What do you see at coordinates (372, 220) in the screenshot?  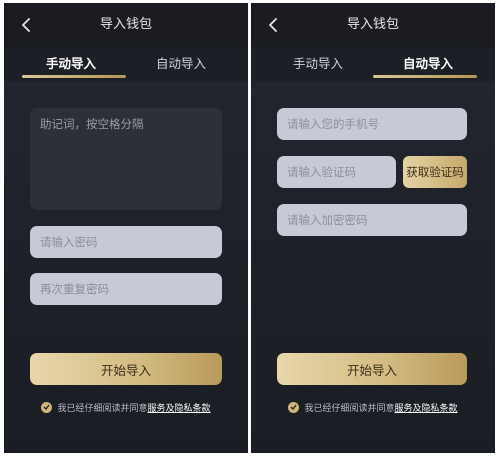 I see `encrypt-password-input: 请输入加密密码` at bounding box center [372, 220].